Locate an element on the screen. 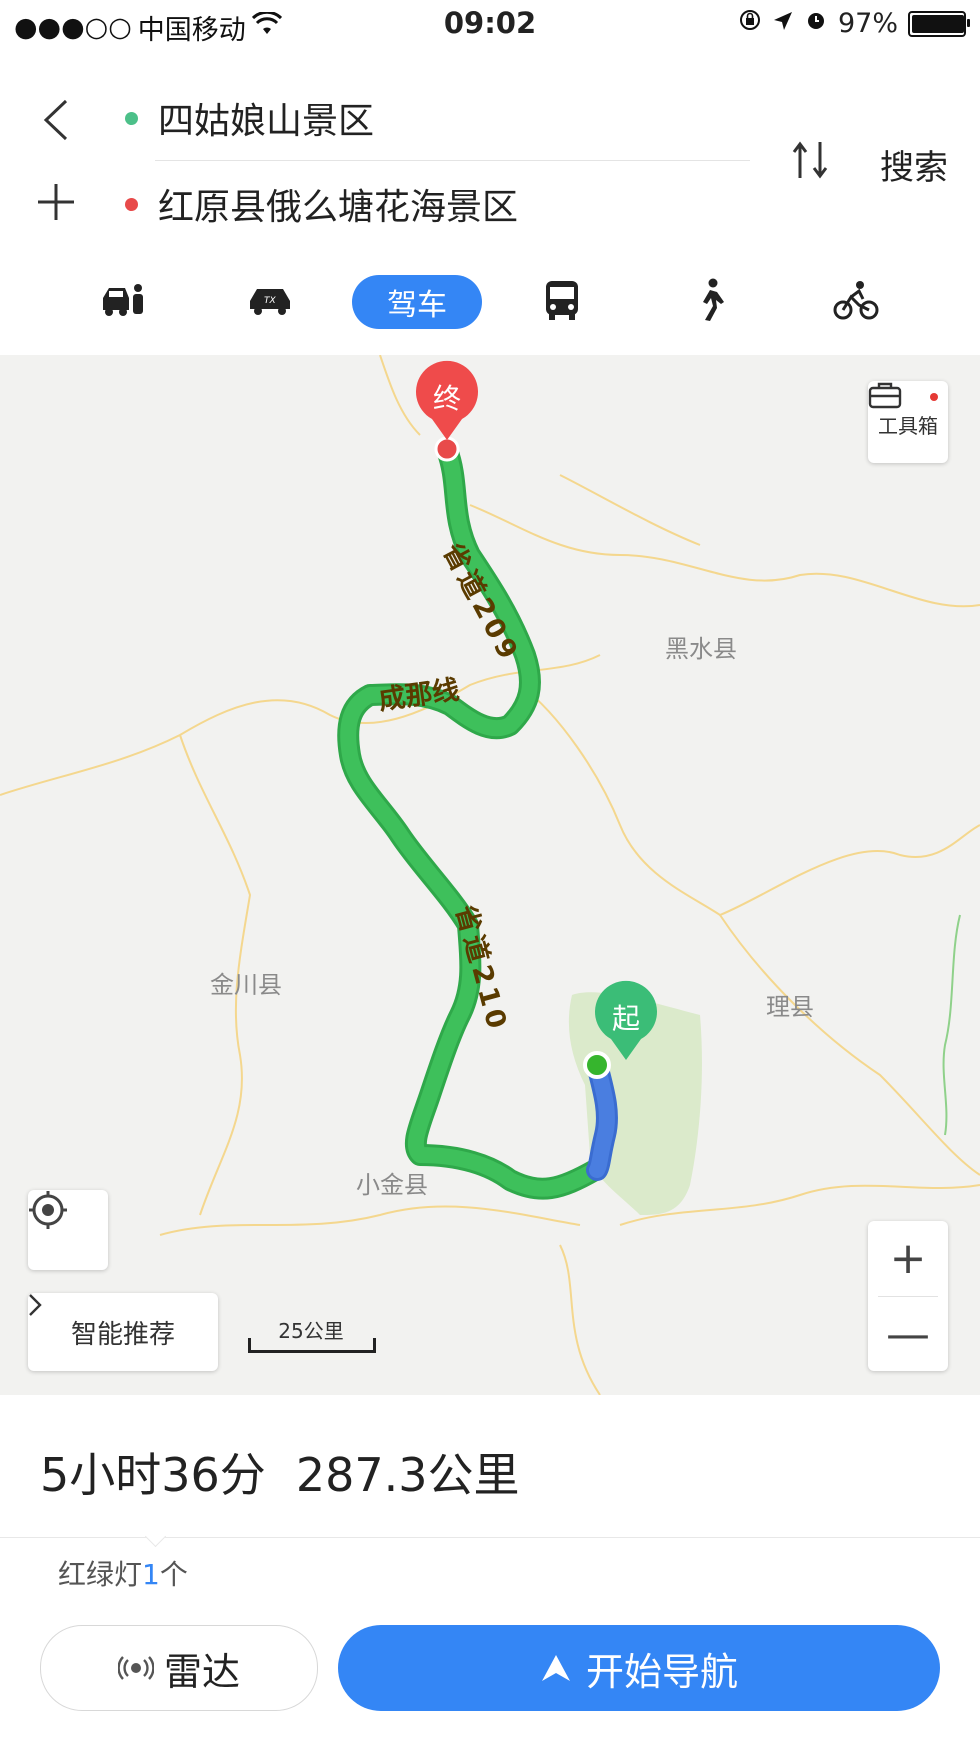 This screenshot has height=1743, width=980. location-arrow-icon is located at coordinates (783, 23).